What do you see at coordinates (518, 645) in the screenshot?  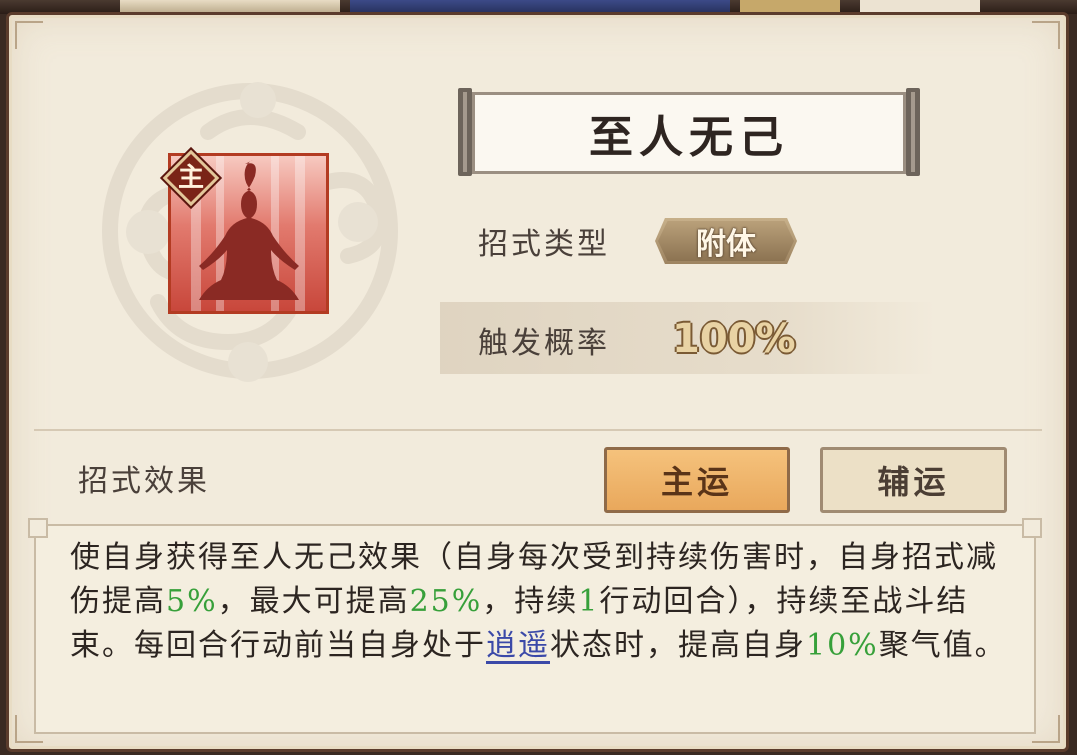 I see `xiaoyao-status-link: 逍遥` at bounding box center [518, 645].